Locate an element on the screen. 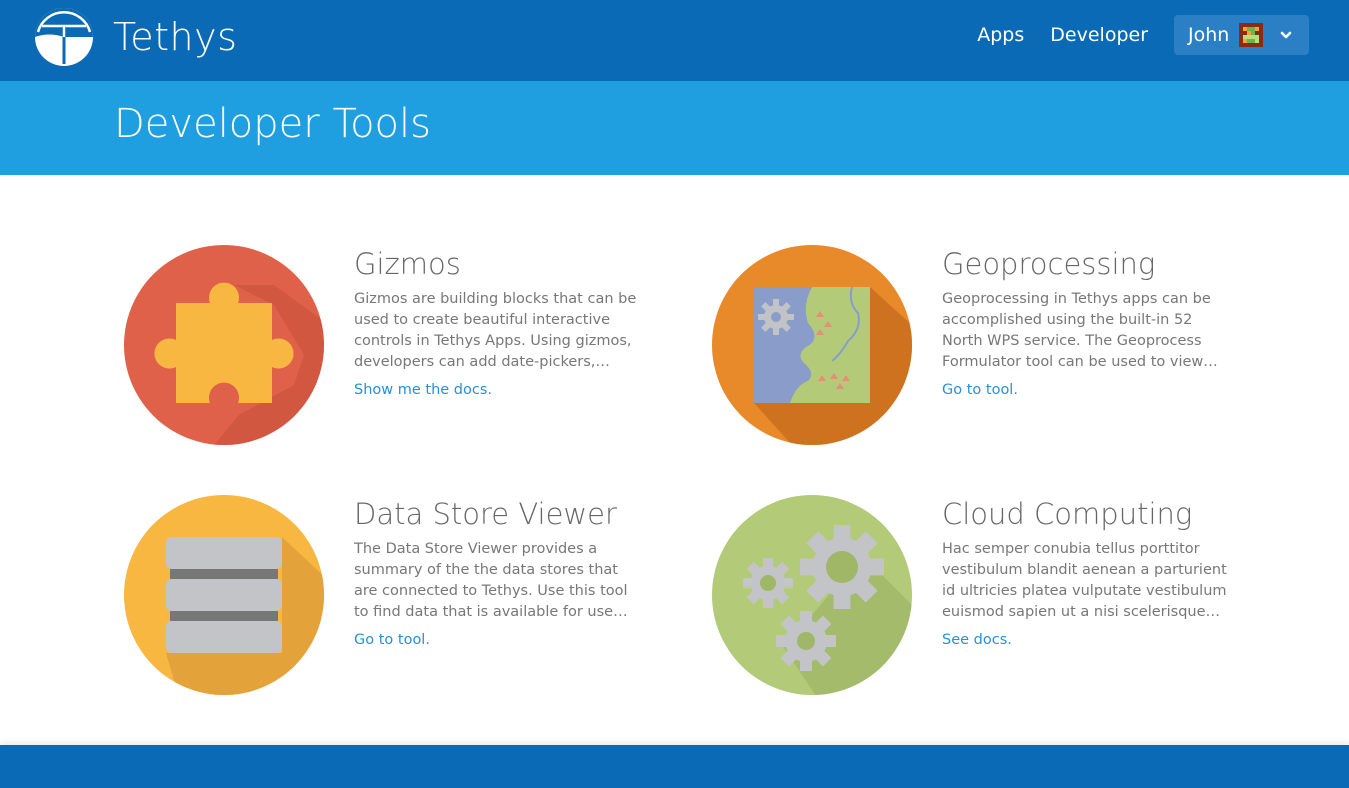  navbar: Tethys Apps Developer John is located at coordinates (674, 40).